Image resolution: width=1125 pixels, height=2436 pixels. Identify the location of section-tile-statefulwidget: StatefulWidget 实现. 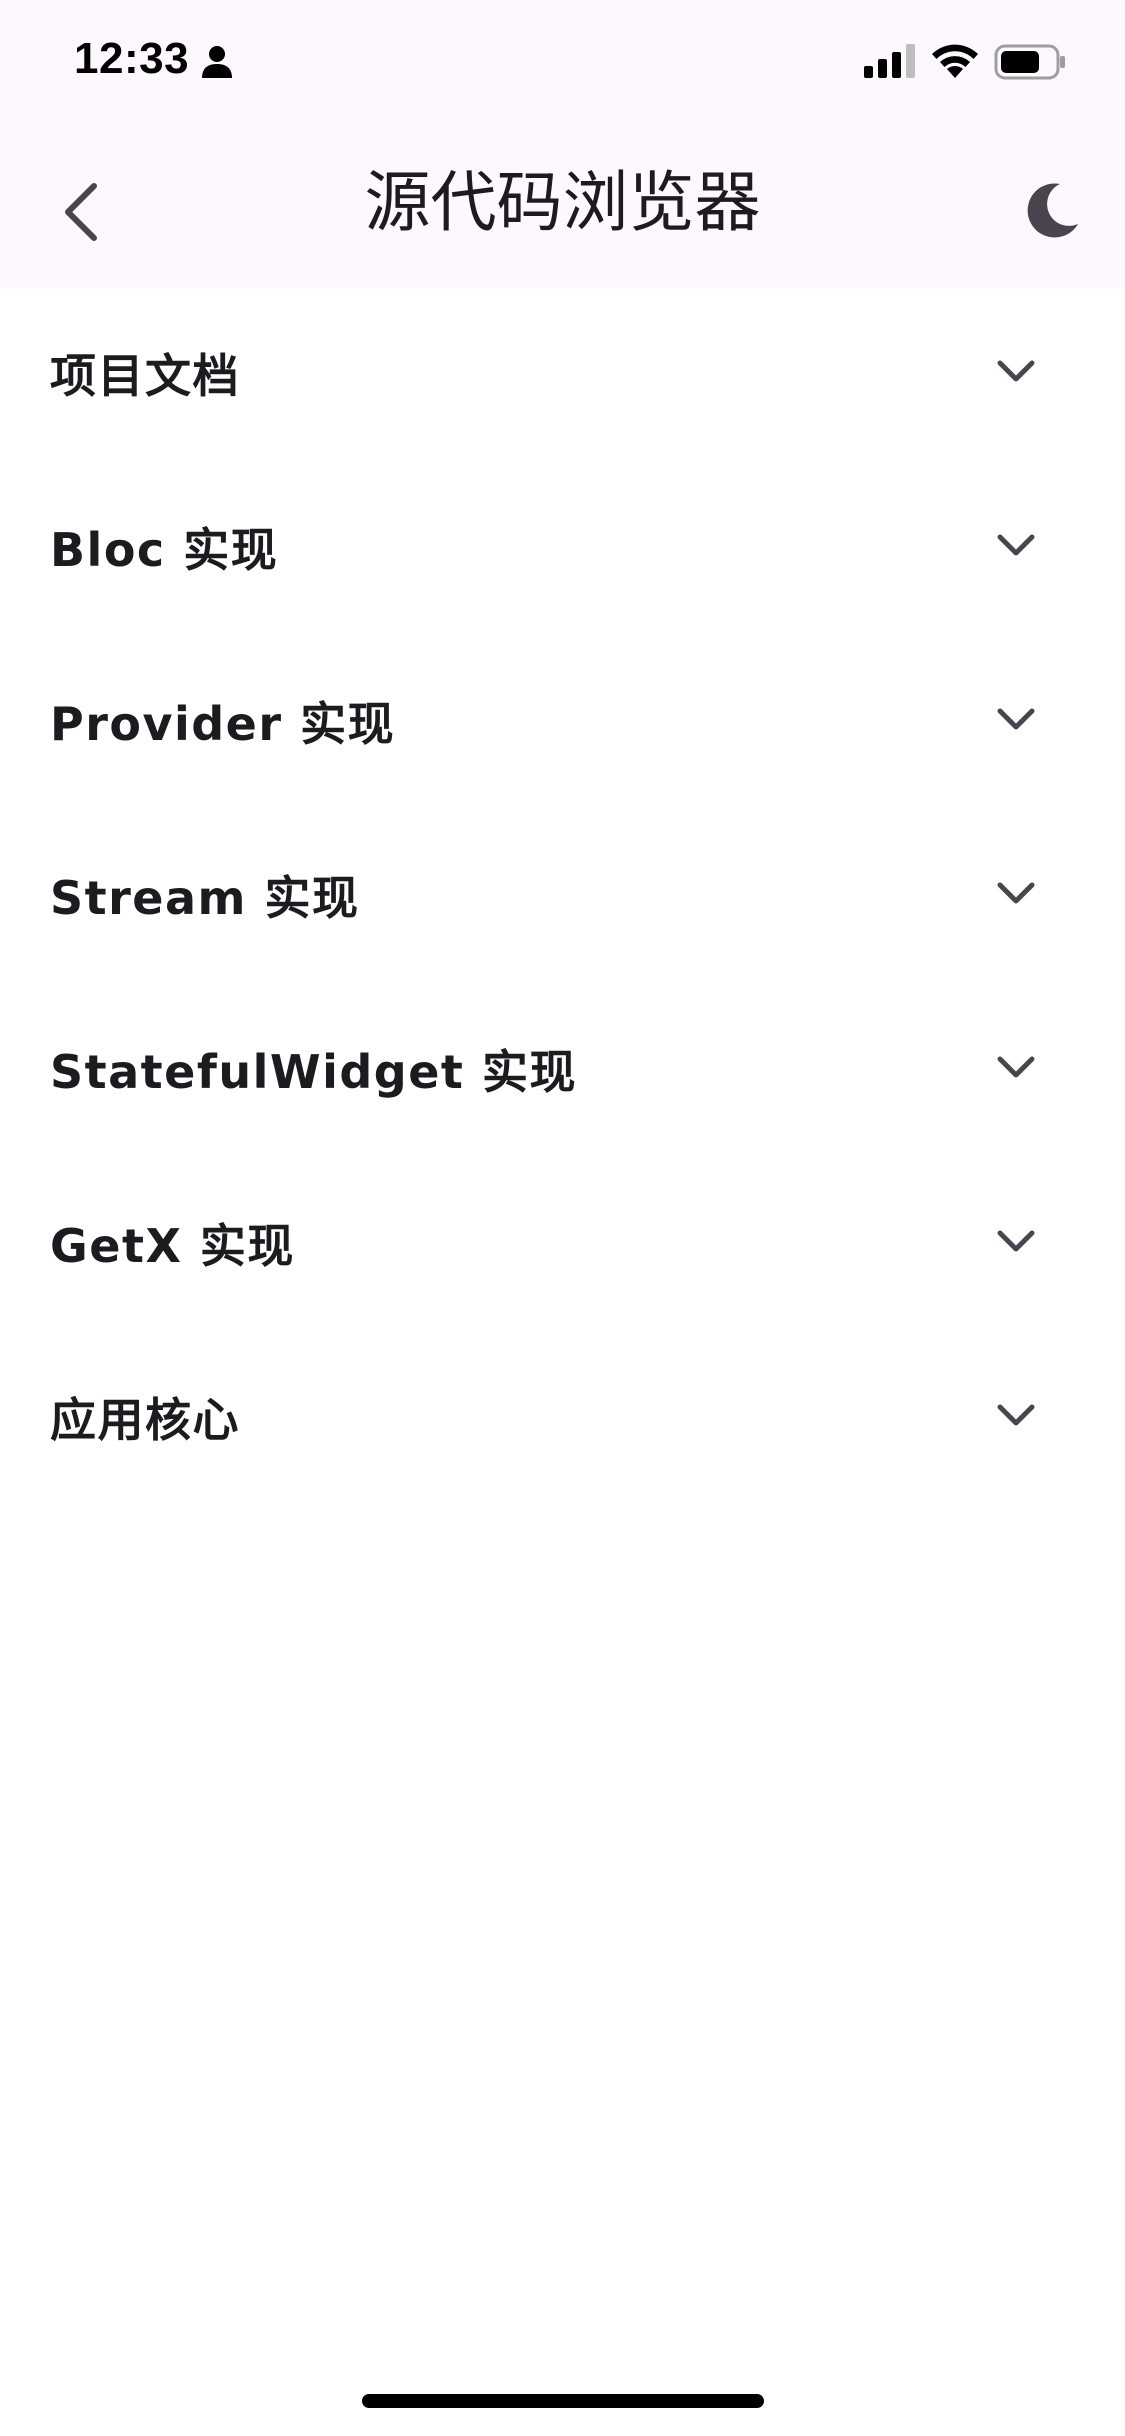
(562, 1071).